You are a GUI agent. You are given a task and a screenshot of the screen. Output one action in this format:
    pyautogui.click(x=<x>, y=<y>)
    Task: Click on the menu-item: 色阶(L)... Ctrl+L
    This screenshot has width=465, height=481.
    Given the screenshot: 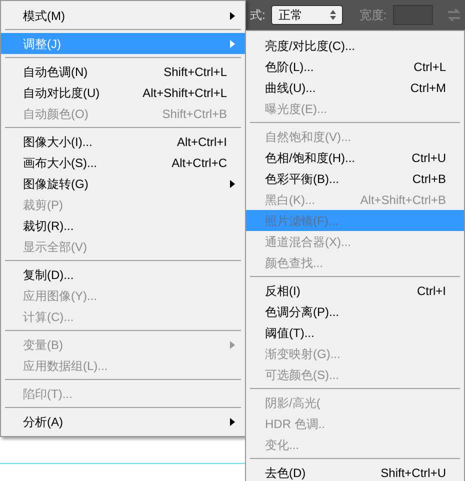 What is the action you would take?
    pyautogui.click(x=355, y=66)
    